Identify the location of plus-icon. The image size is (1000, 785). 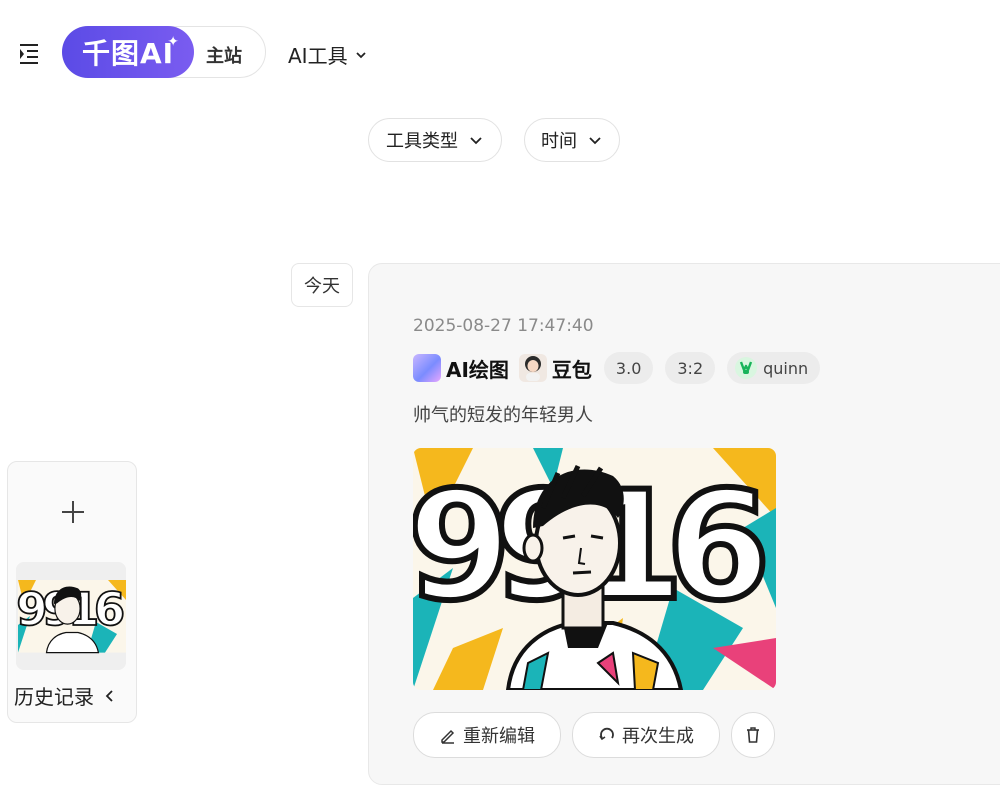
(73, 512).